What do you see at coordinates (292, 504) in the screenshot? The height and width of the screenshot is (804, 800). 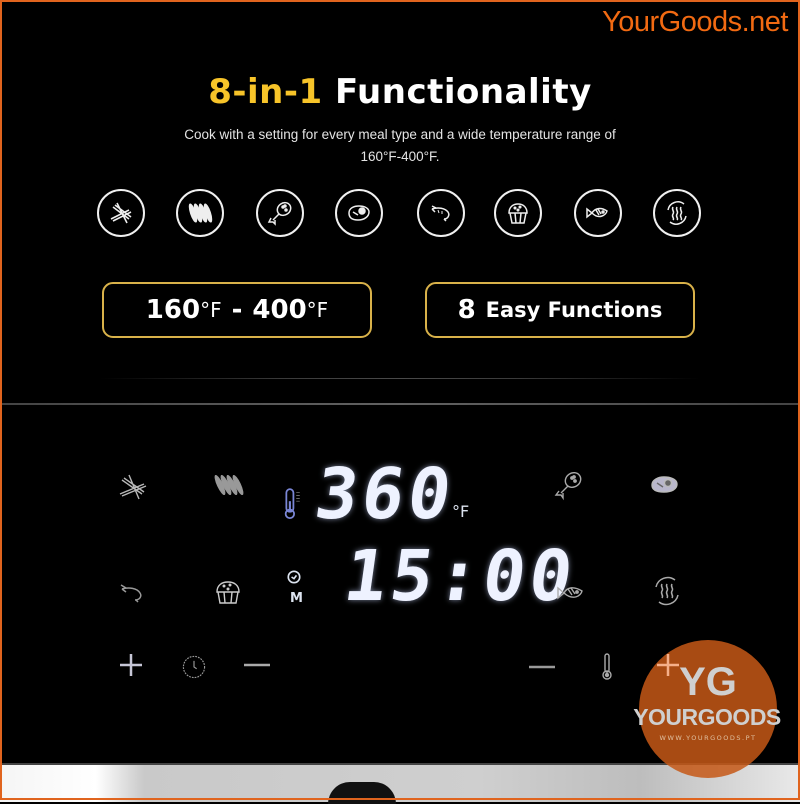 I see `thermometer-indicator-icon` at bounding box center [292, 504].